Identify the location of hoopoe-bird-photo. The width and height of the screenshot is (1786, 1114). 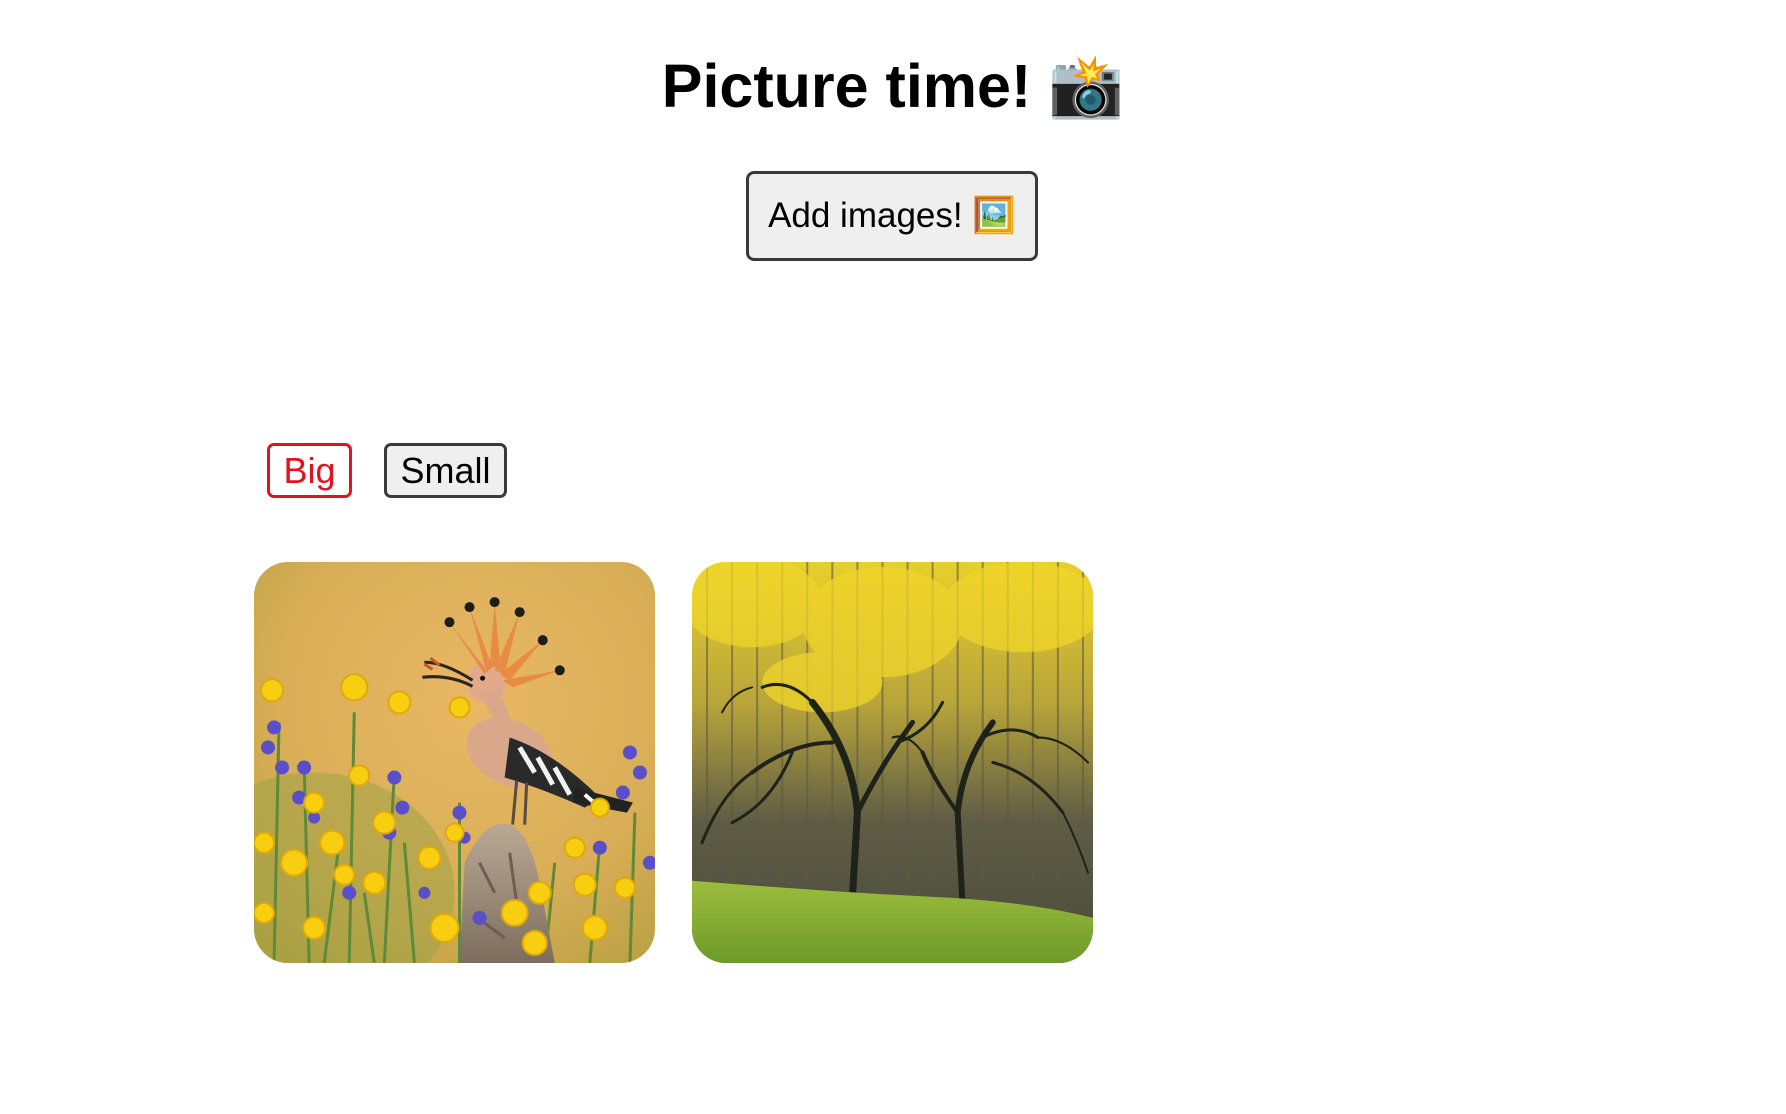
(454, 762).